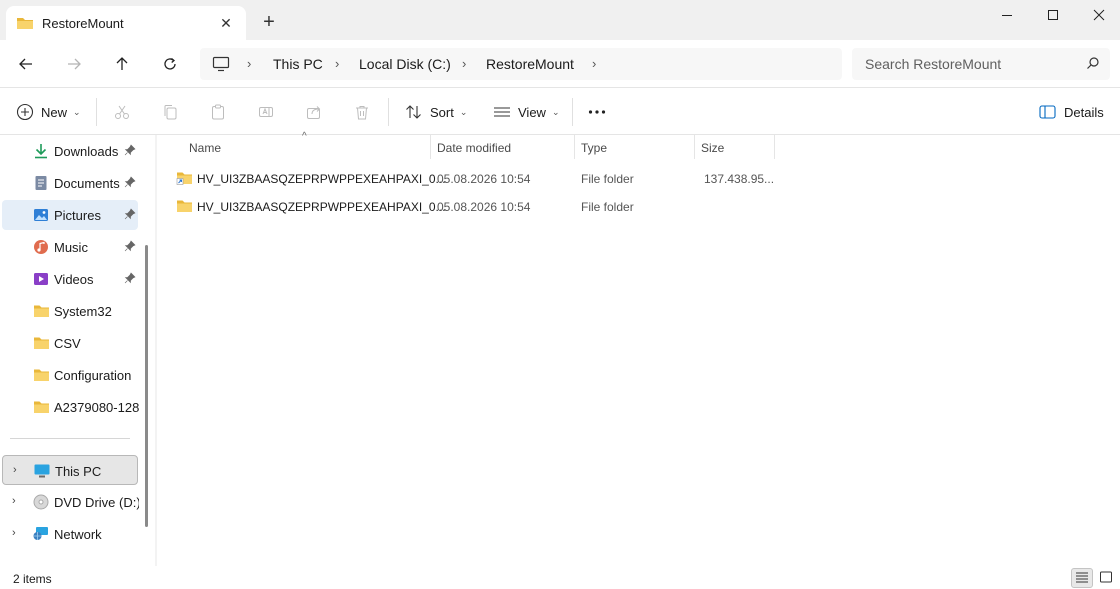 Image resolution: width=1120 pixels, height=589 pixels. I want to click on up-button, so click(122, 64).